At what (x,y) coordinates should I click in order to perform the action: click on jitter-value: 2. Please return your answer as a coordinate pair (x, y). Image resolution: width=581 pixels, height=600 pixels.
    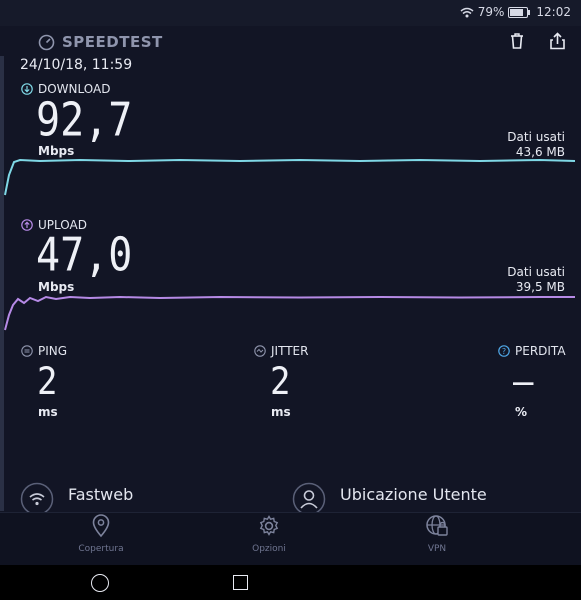
    Looking at the image, I should click on (280, 382).